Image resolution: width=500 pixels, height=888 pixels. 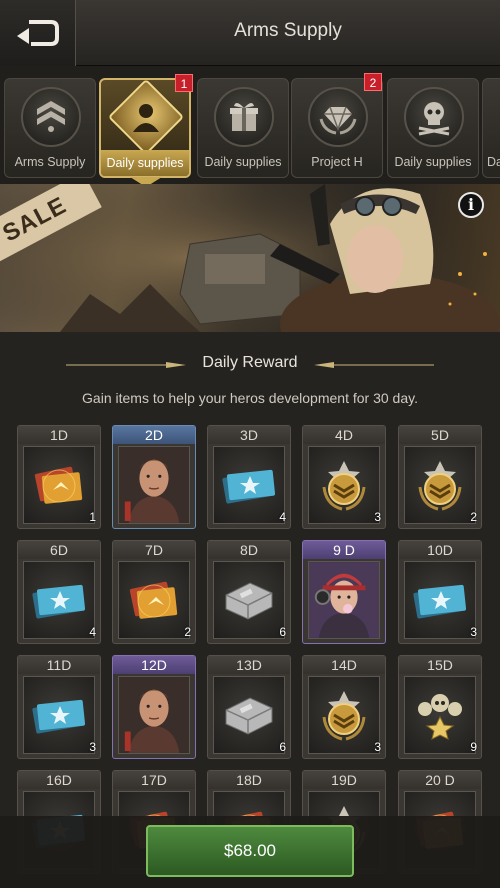 What do you see at coordinates (491, 128) in the screenshot?
I see `tab-partial: Da` at bounding box center [491, 128].